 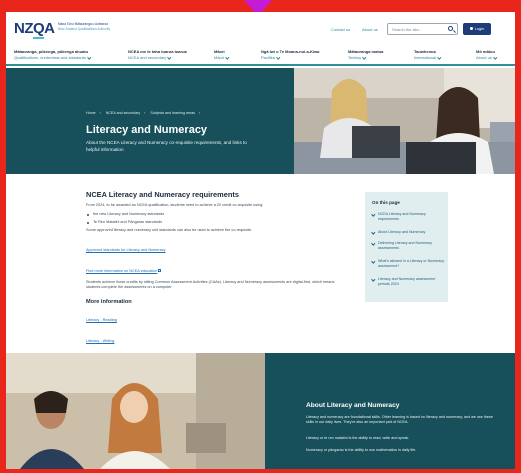 I want to click on nav-english-label: International, so click(x=425, y=57).